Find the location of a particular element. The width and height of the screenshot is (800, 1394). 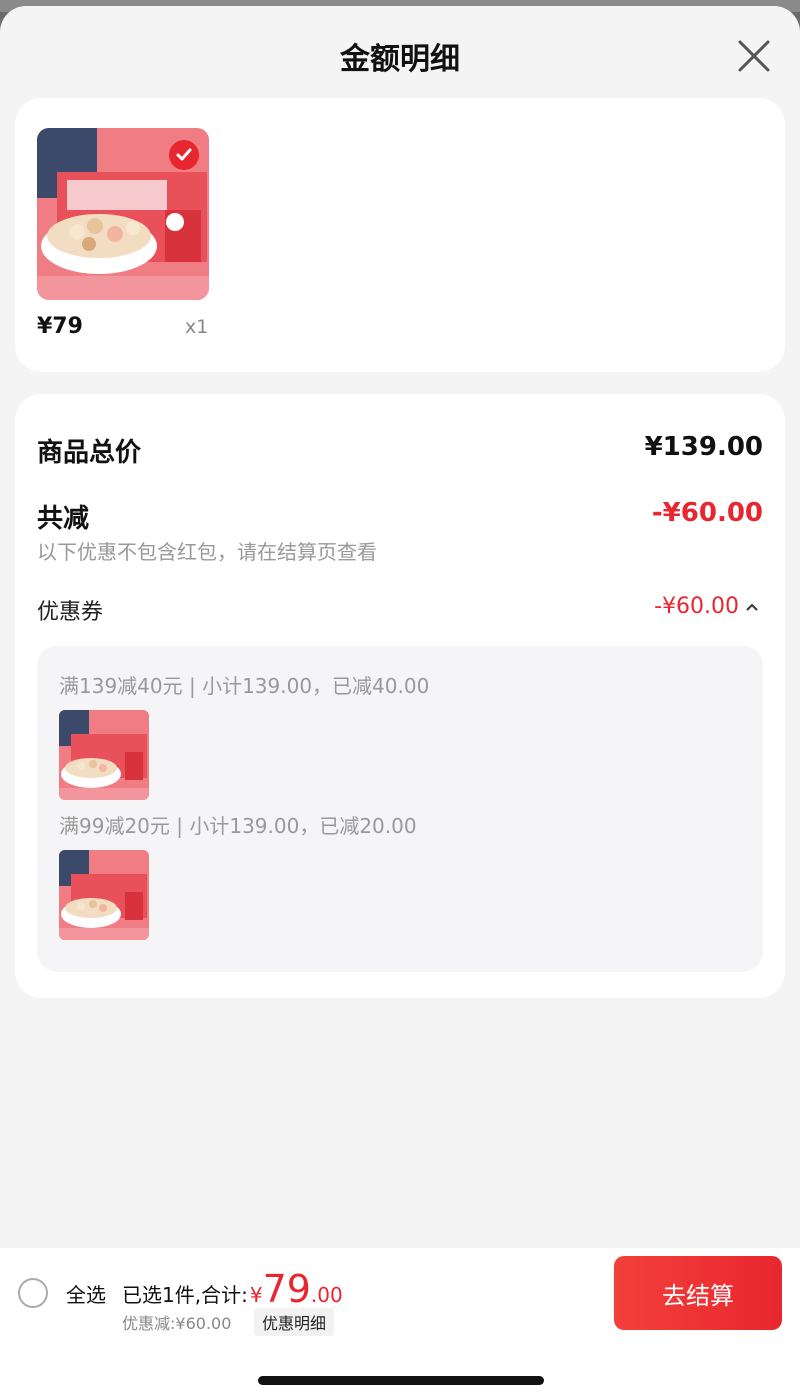

product-thumbnail is located at coordinates (123, 214).